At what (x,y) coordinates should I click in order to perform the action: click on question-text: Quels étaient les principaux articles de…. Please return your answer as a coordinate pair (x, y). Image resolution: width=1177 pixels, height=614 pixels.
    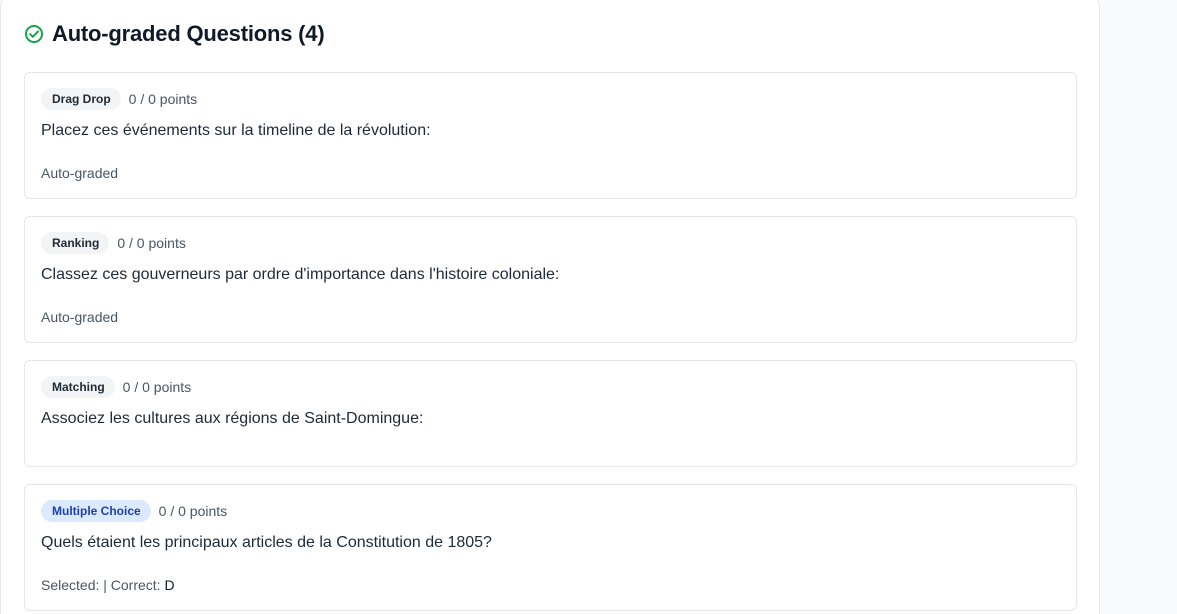
    Looking at the image, I should click on (266, 542).